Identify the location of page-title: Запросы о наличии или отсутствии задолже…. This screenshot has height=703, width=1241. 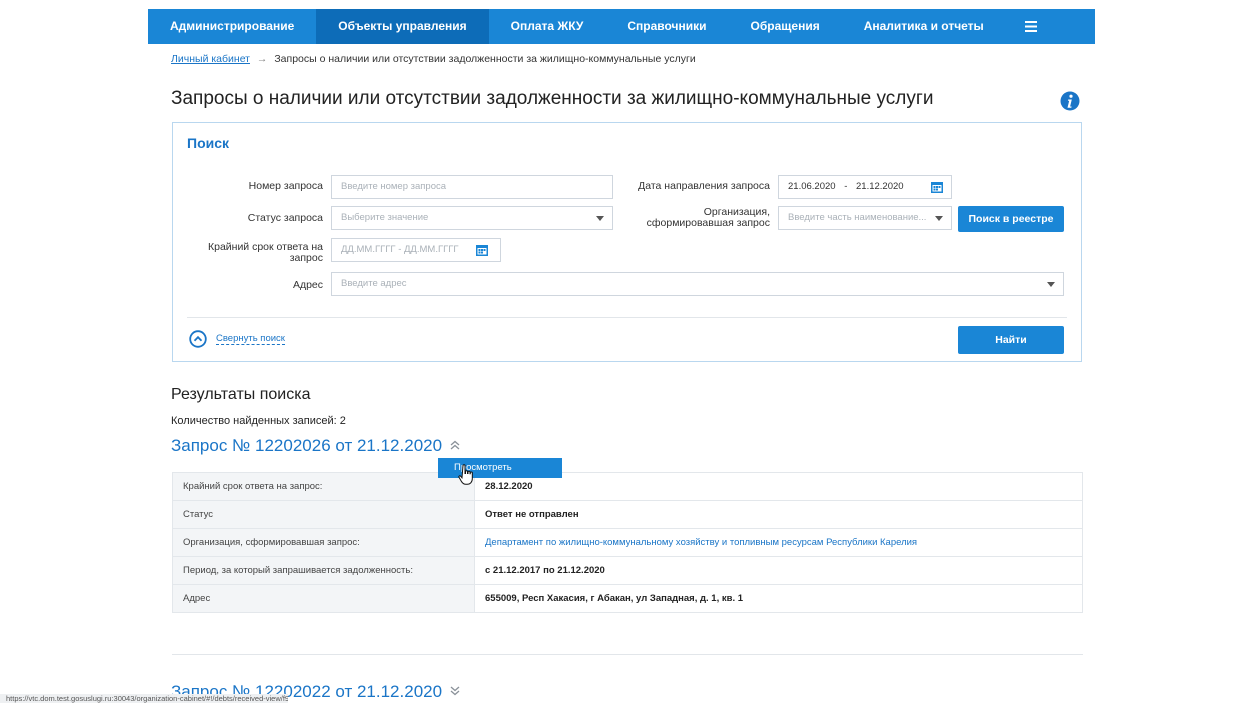
(552, 98).